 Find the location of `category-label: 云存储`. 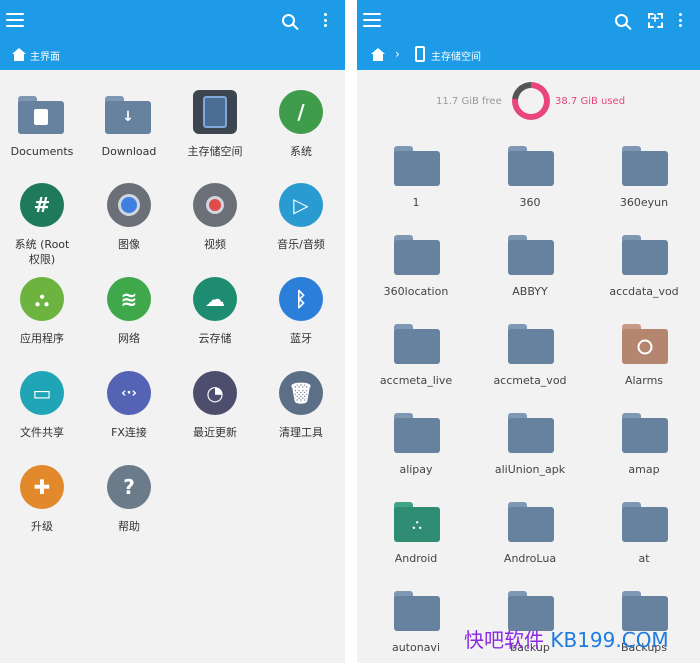

category-label: 云存储 is located at coordinates (215, 338).